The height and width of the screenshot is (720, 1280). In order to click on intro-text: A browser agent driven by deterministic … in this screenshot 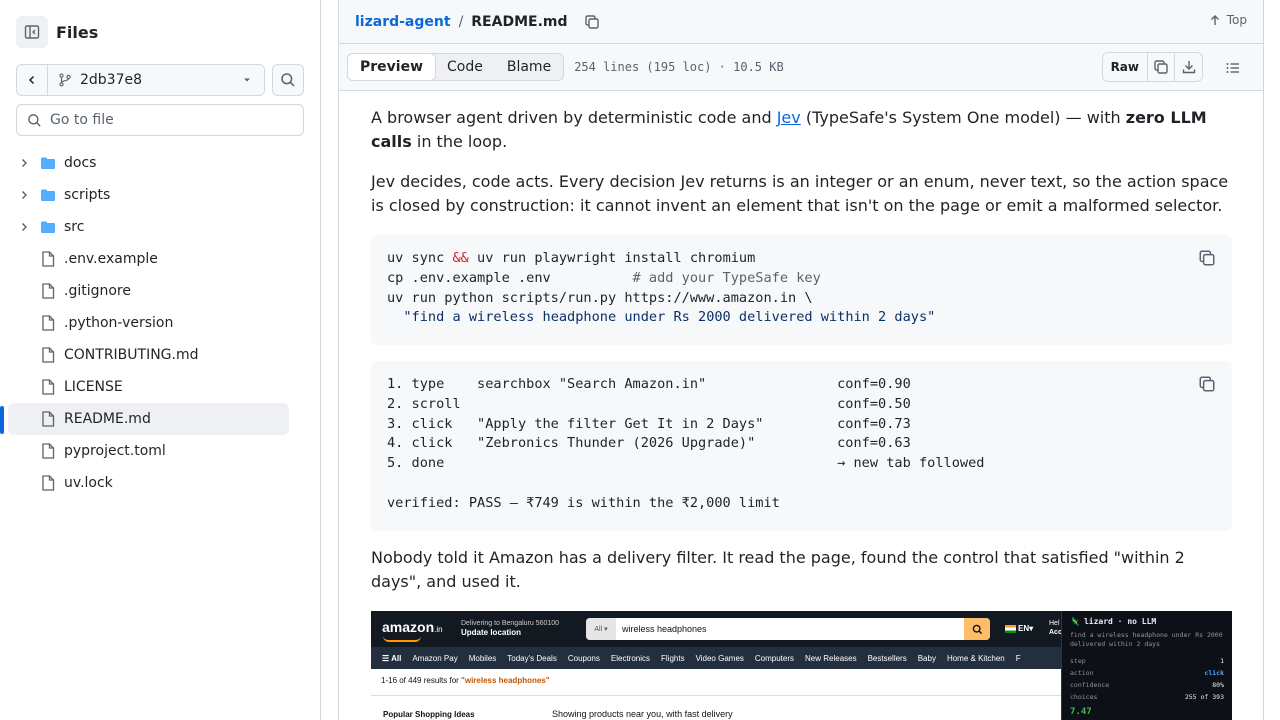, I will do `click(574, 117)`.